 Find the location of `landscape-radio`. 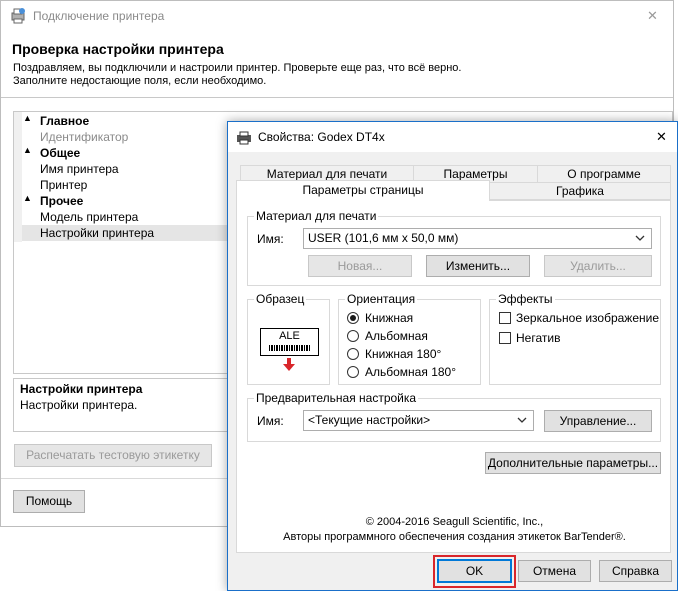

landscape-radio is located at coordinates (353, 336).